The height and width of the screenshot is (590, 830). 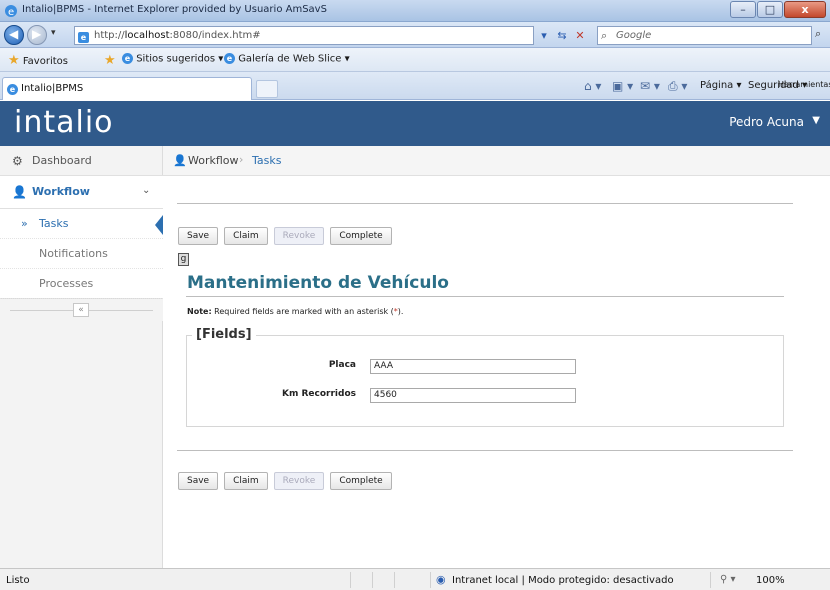 I want to click on add-favorite-icon: ★, so click(x=110, y=60).